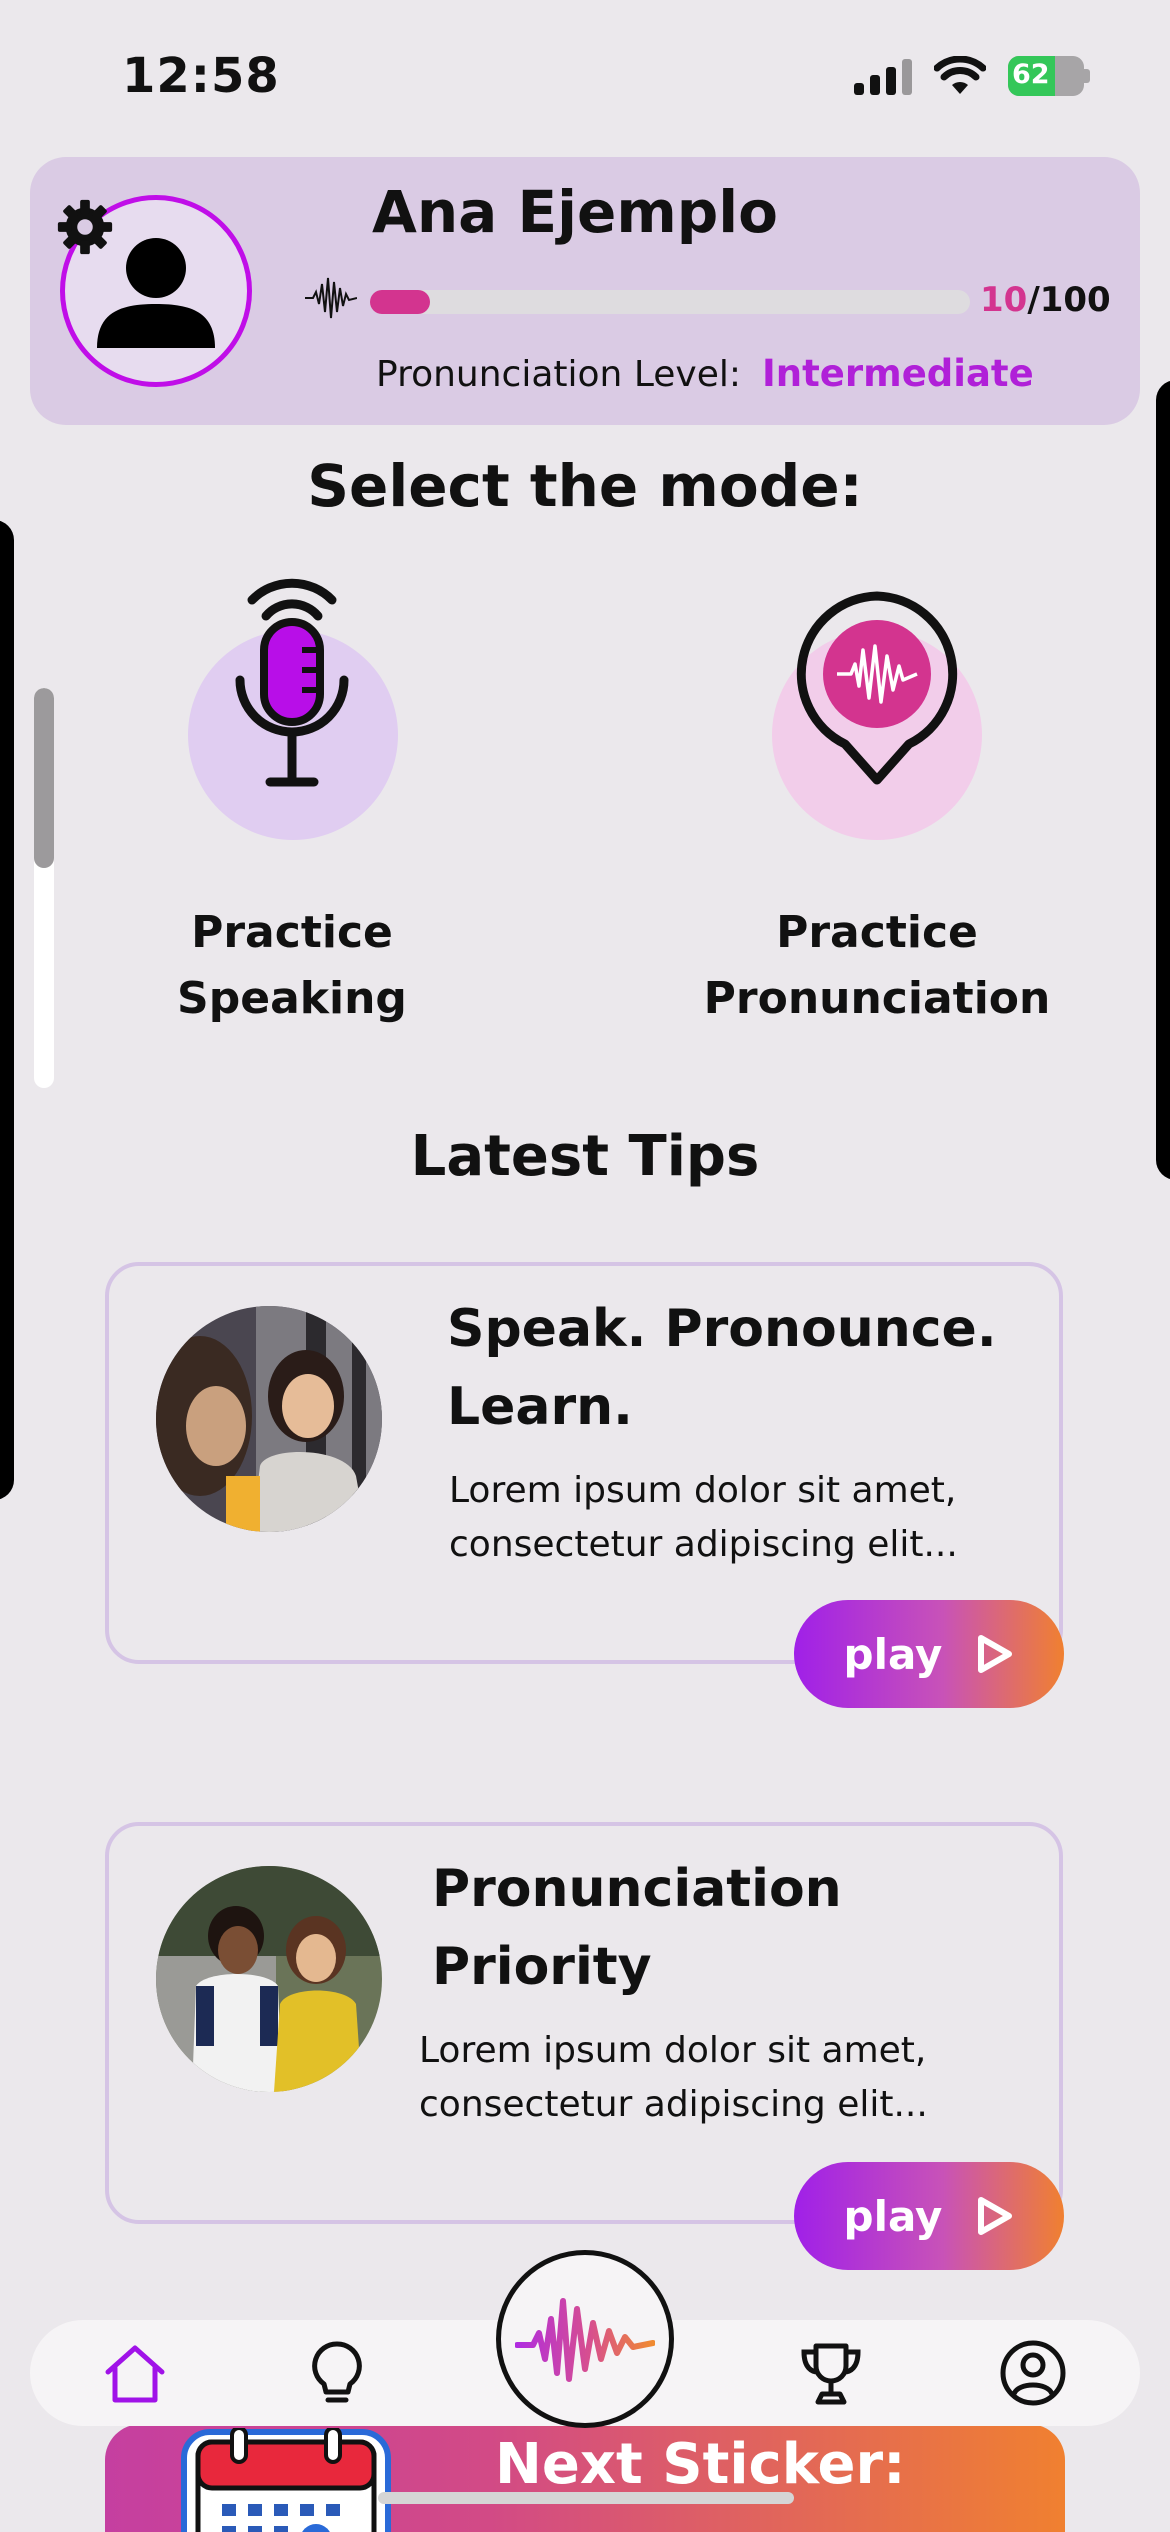 This screenshot has height=2532, width=1170. What do you see at coordinates (542, 1967) in the screenshot?
I see `tip-title-line2: Priority` at bounding box center [542, 1967].